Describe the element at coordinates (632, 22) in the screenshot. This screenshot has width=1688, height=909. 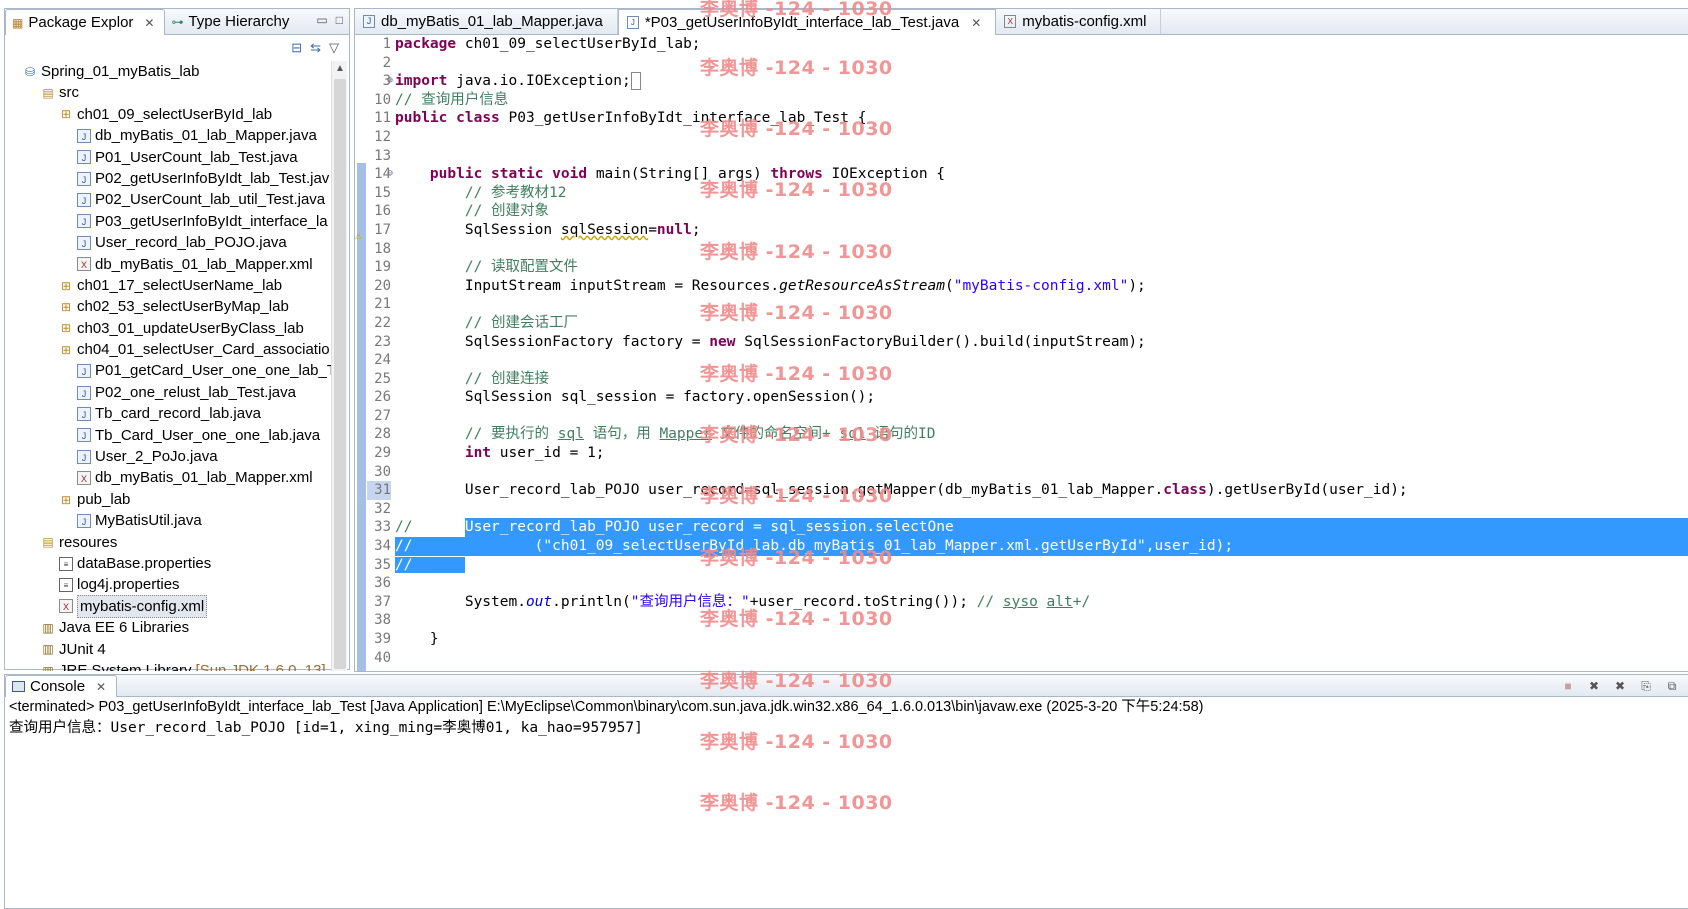
I see `java-file-icon: J` at that location.